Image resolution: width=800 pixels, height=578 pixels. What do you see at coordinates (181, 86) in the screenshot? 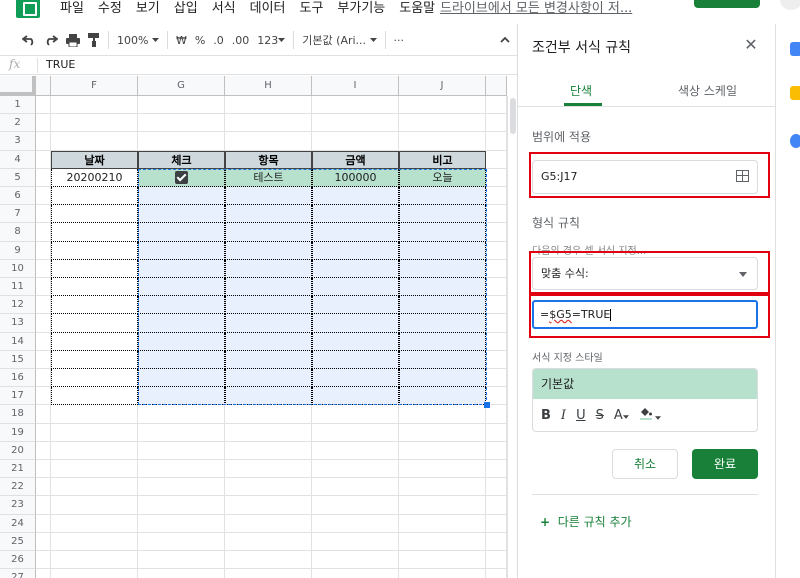
I see `column-header: G` at bounding box center [181, 86].